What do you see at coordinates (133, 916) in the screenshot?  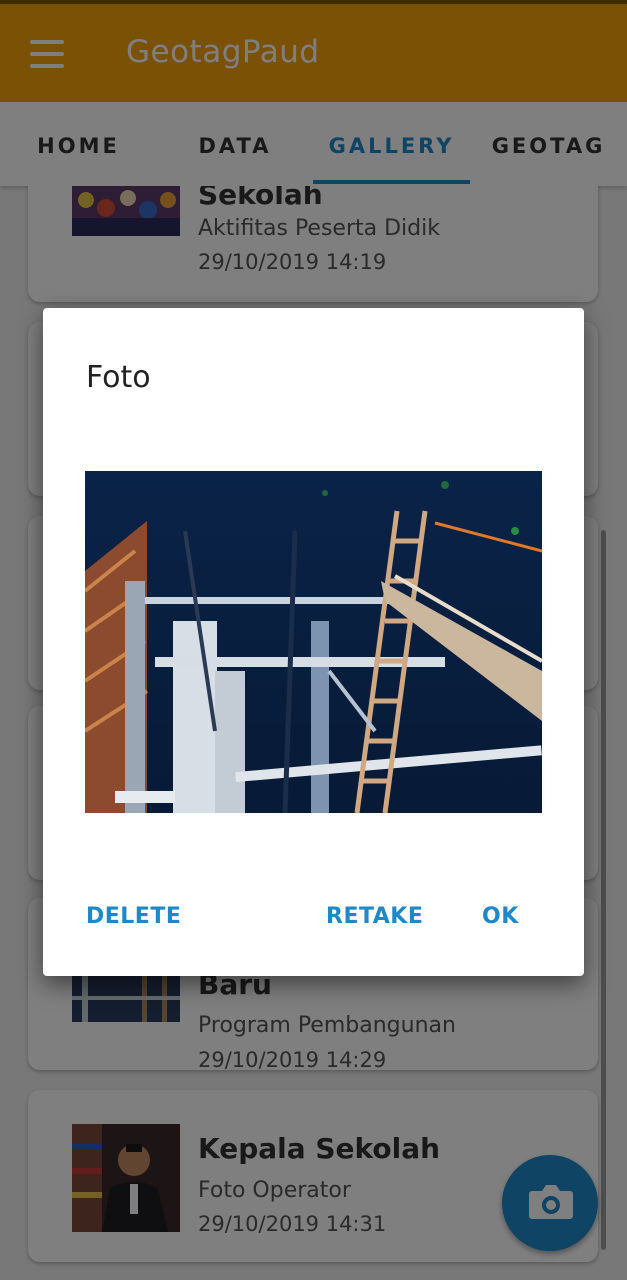 I see `delete-button: DELETE` at bounding box center [133, 916].